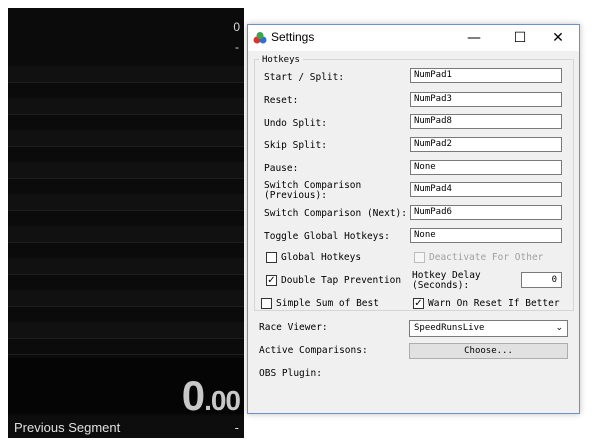 Image resolution: width=600 pixels, height=444 pixels. Describe the element at coordinates (281, 168) in the screenshot. I see `pause-label: Pause:` at that location.